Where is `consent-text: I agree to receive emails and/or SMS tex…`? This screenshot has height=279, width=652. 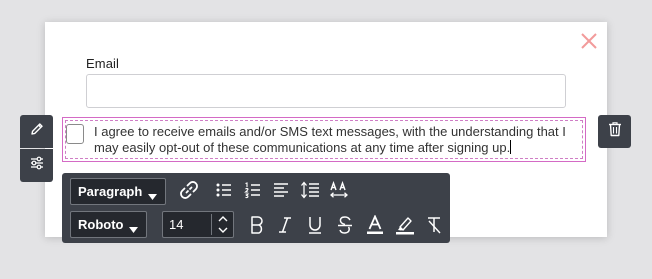
consent-text: I agree to receive emails and/or SMS tex… is located at coordinates (336, 140).